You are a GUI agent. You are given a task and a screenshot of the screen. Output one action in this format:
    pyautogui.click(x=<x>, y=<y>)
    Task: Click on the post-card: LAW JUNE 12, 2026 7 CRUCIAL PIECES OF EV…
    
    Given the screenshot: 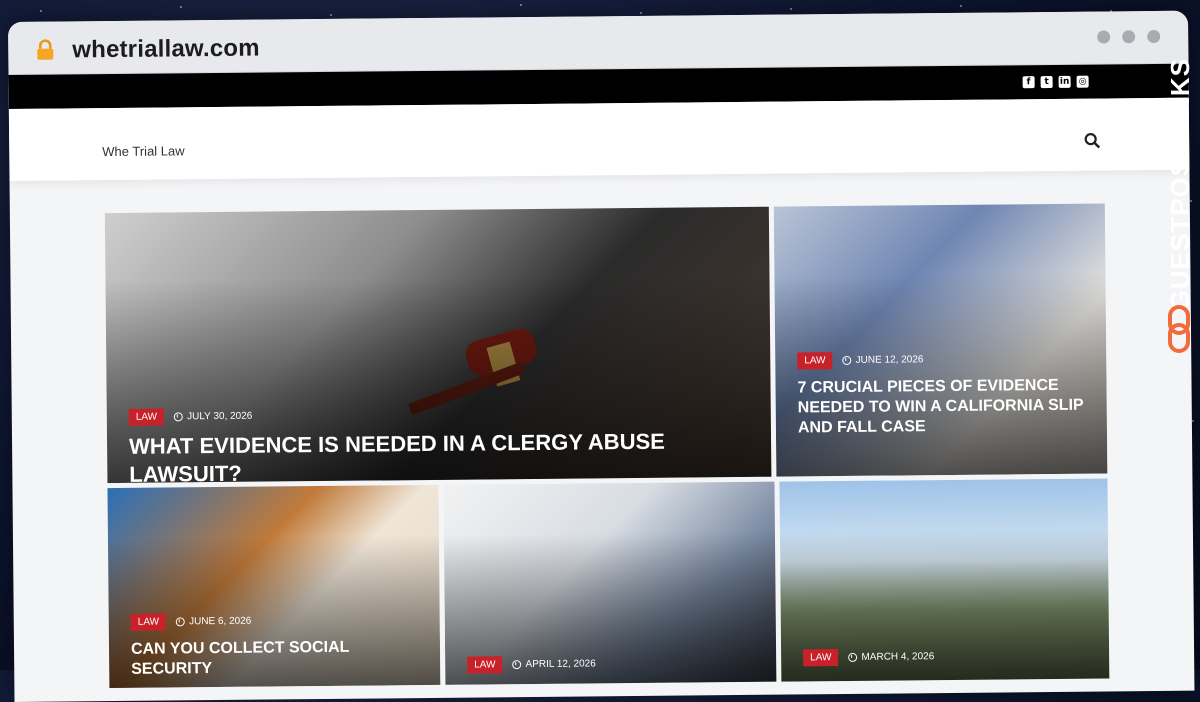 What is the action you would take?
    pyautogui.click(x=940, y=340)
    